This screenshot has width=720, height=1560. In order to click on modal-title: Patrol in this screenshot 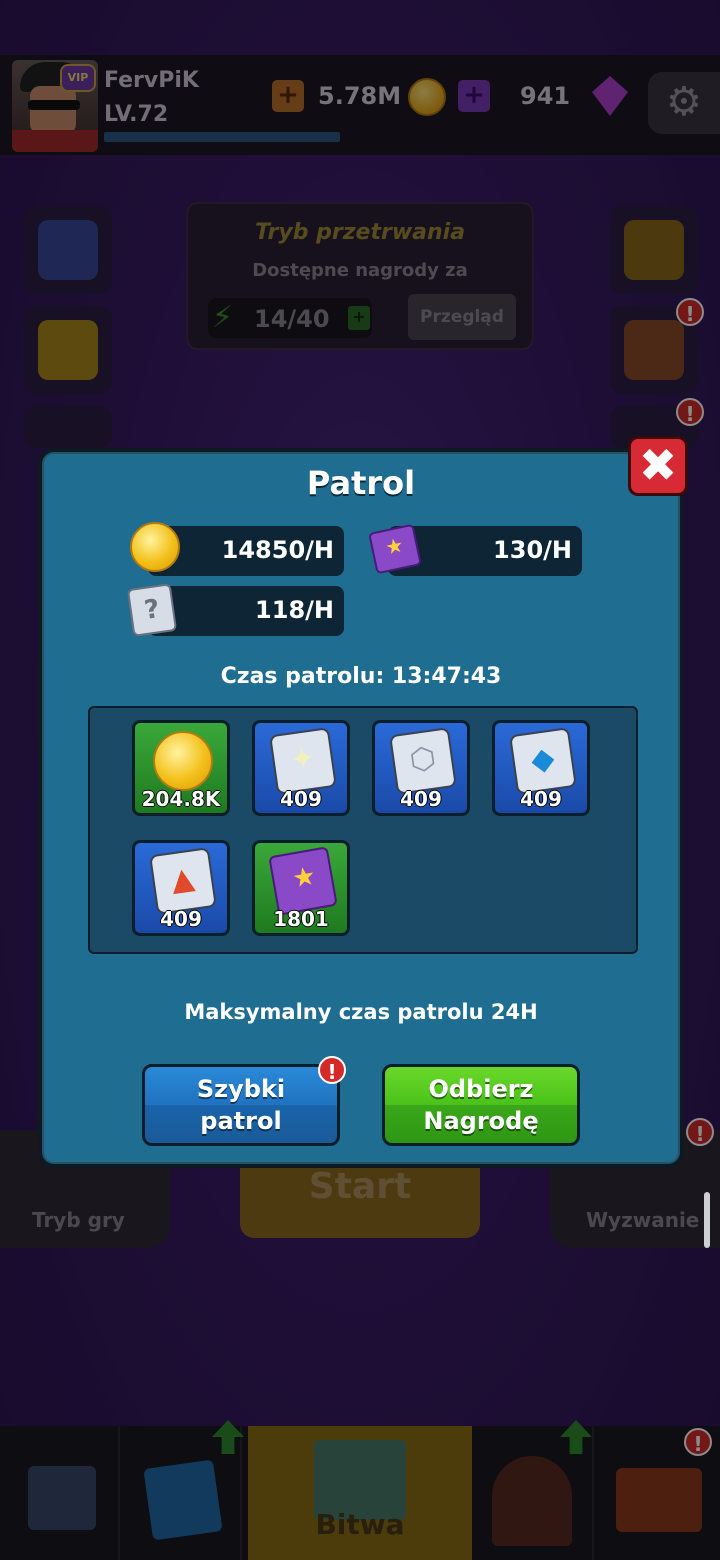, I will do `click(361, 483)`.